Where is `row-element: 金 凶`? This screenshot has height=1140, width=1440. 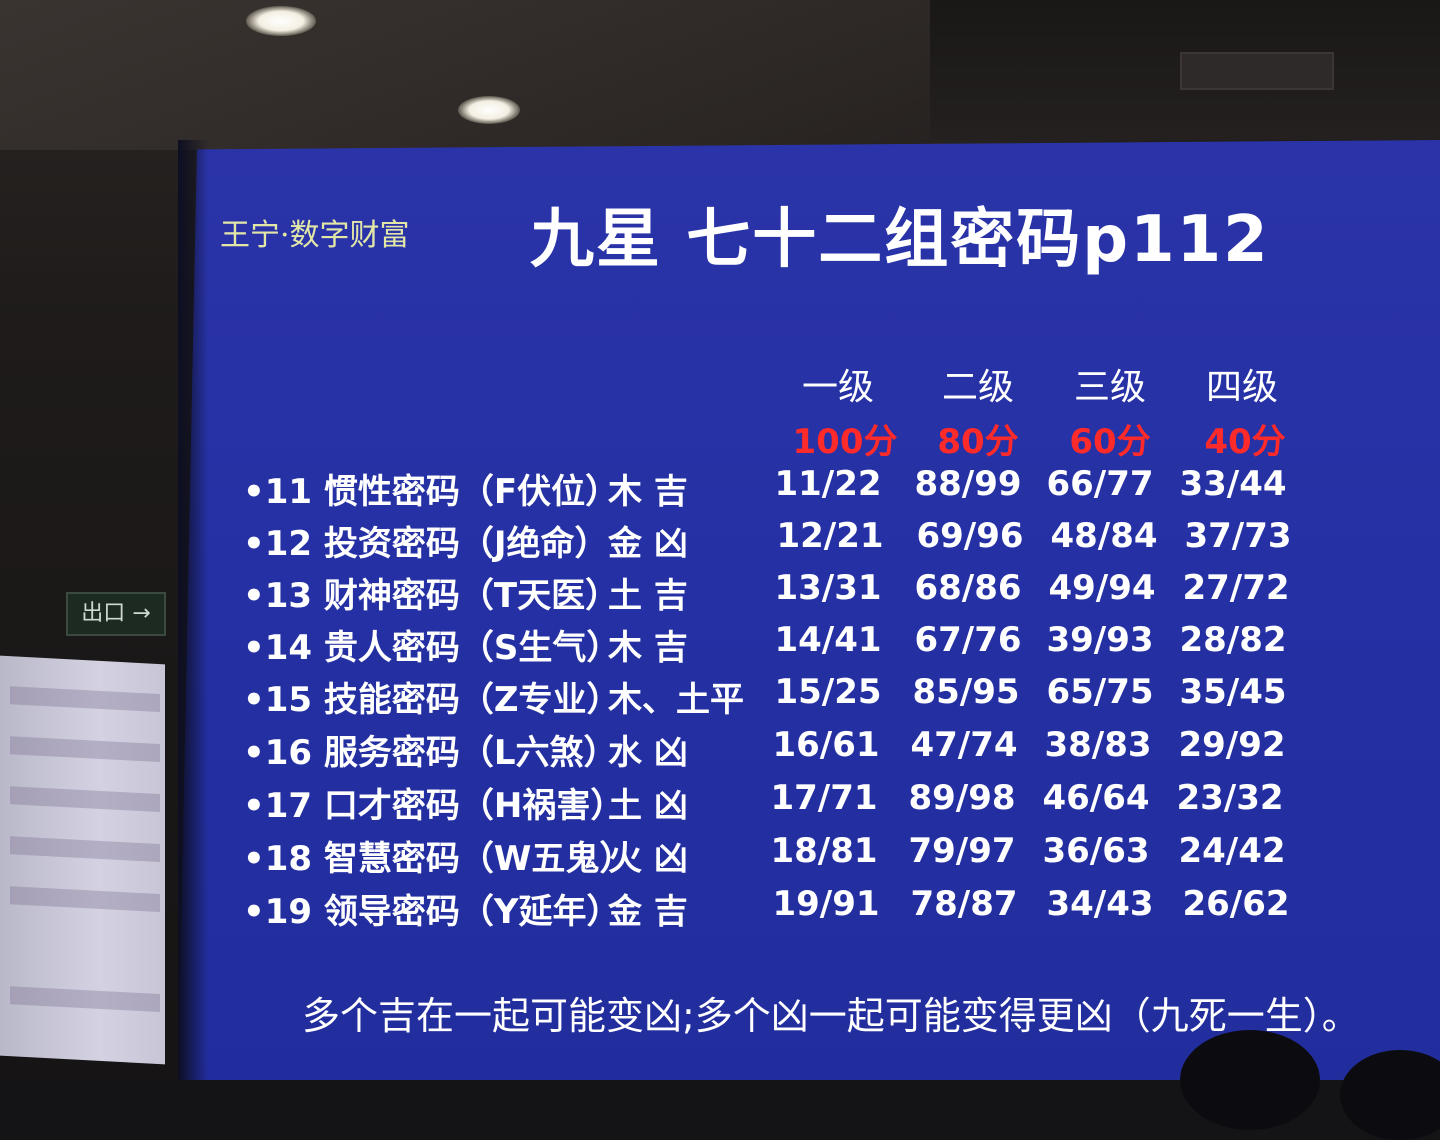
row-element: 金 凶 is located at coordinates (648, 544).